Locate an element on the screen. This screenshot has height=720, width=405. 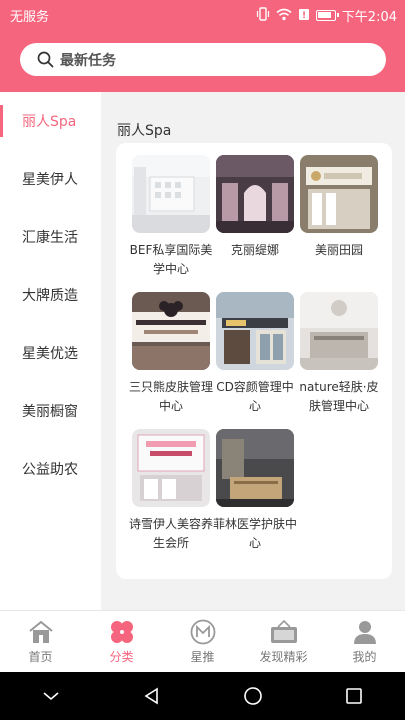
category-icon is located at coordinates (121, 632).